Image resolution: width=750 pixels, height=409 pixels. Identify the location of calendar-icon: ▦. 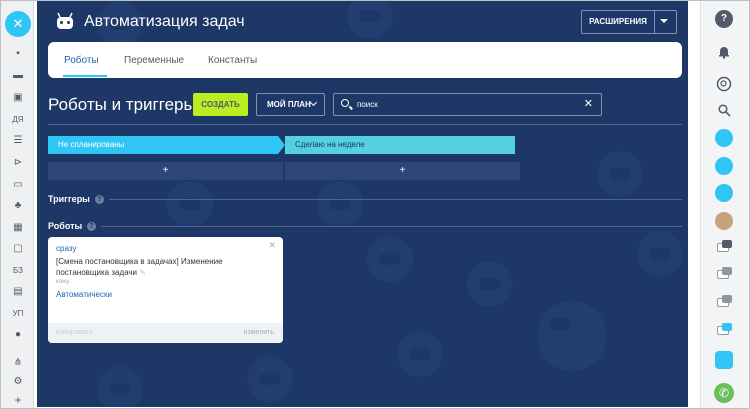
(18, 228).